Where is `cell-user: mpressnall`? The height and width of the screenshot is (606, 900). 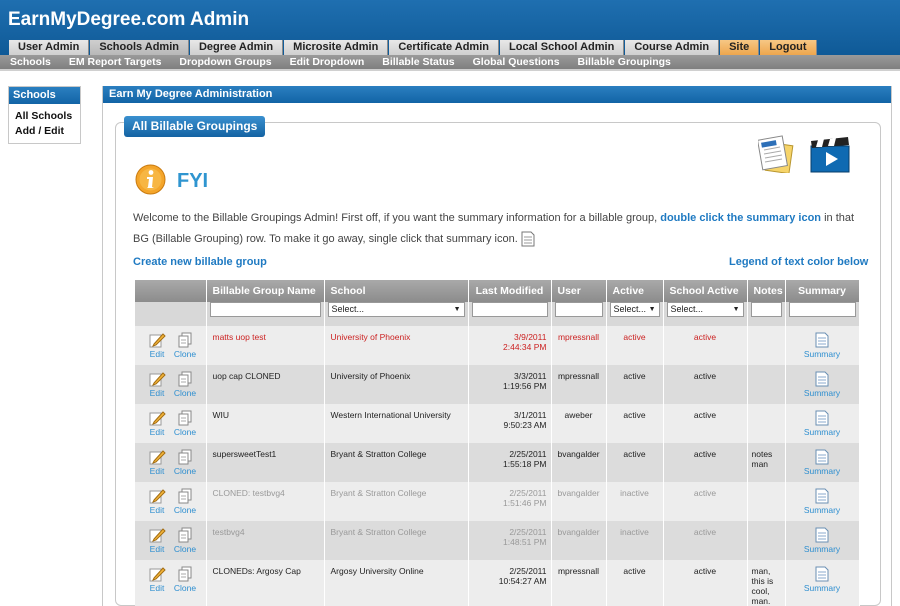 cell-user: mpressnall is located at coordinates (579, 345).